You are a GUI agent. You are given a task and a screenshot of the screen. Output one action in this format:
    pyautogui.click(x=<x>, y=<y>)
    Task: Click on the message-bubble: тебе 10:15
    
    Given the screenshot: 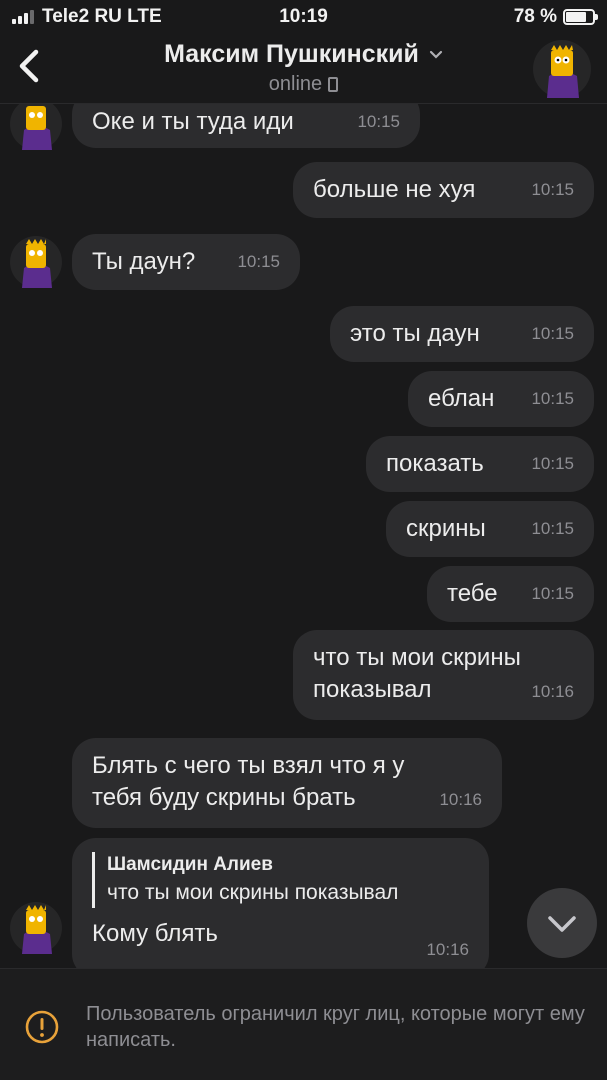 What is the action you would take?
    pyautogui.click(x=510, y=594)
    